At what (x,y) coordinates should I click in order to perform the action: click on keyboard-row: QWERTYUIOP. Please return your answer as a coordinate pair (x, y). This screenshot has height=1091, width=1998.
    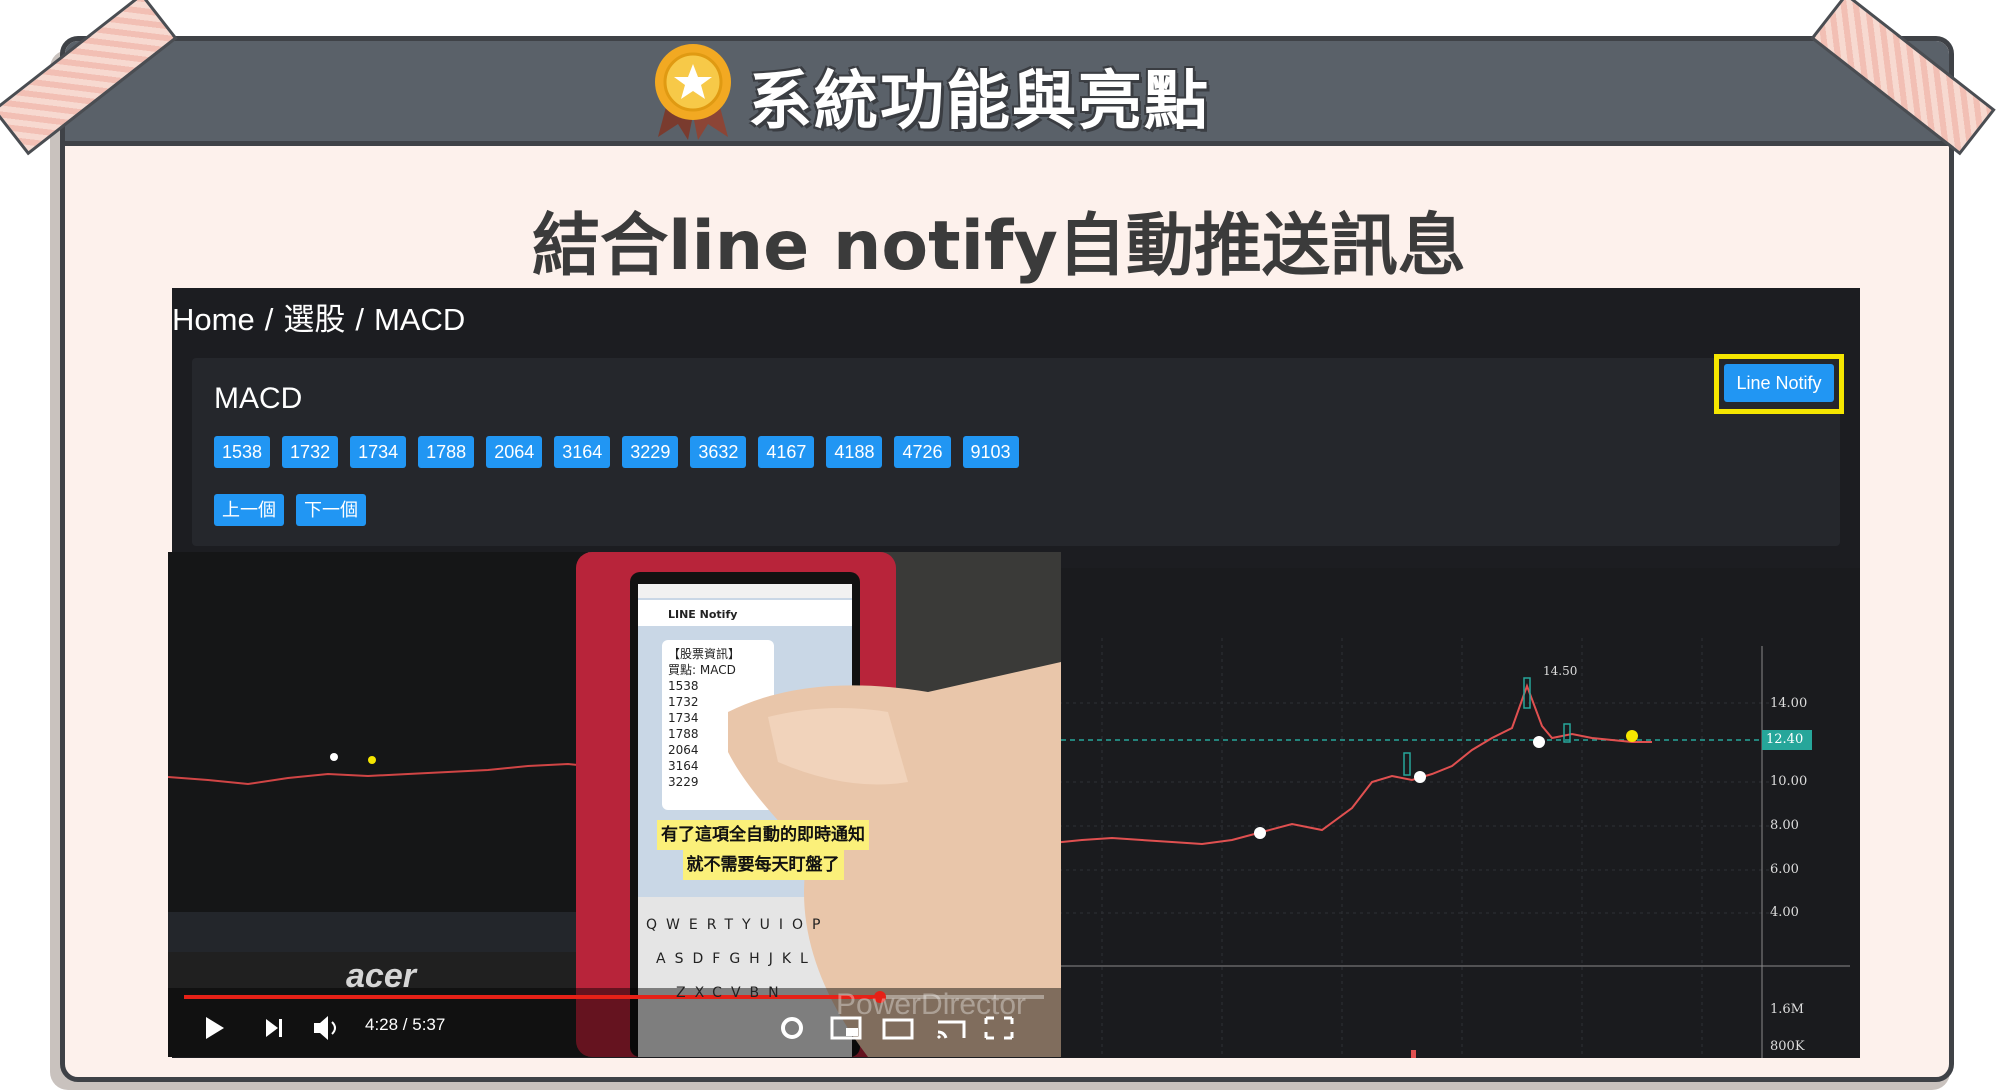
    Looking at the image, I should click on (738, 925).